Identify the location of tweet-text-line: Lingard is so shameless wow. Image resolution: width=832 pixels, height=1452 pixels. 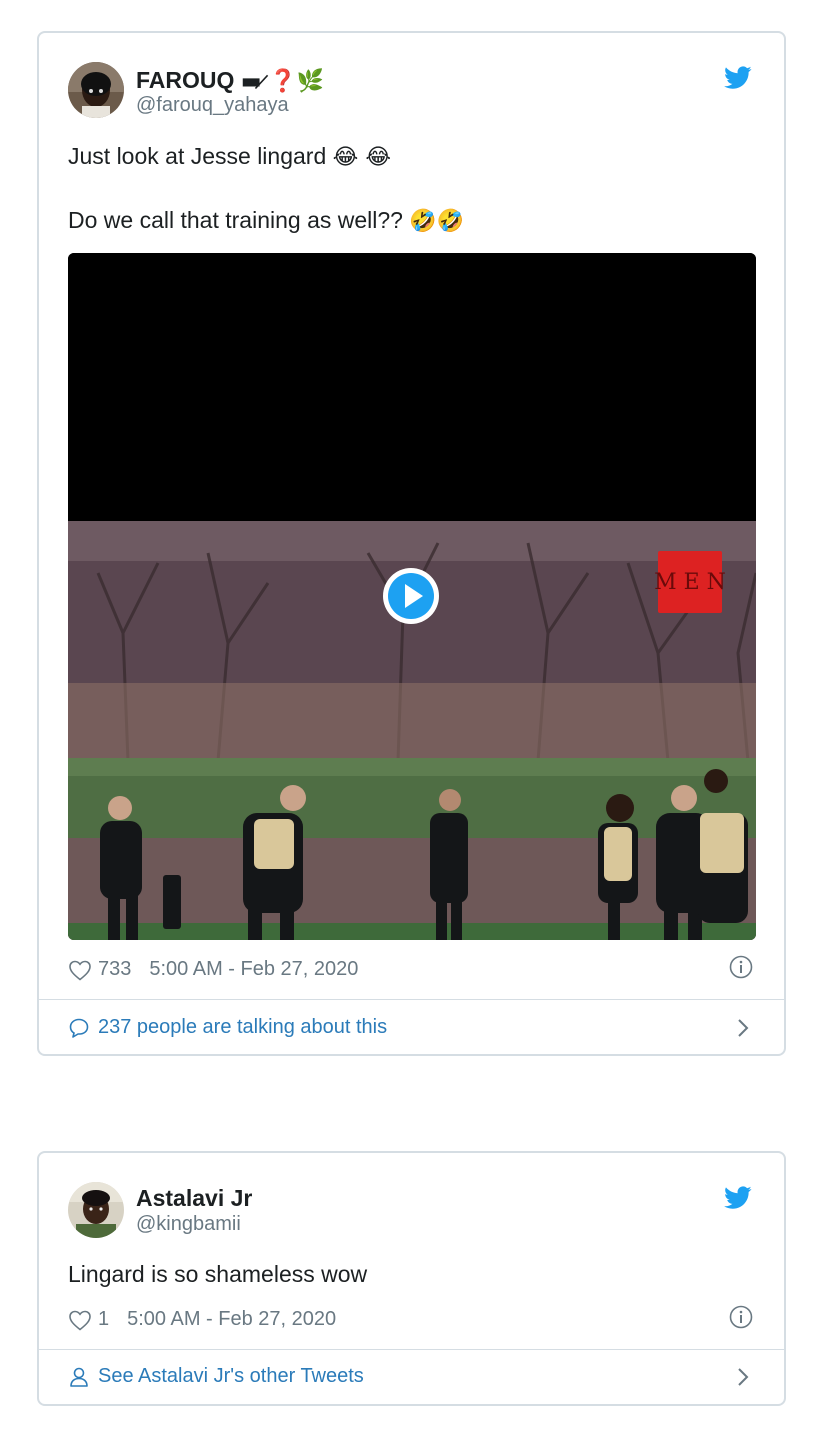
(218, 1274).